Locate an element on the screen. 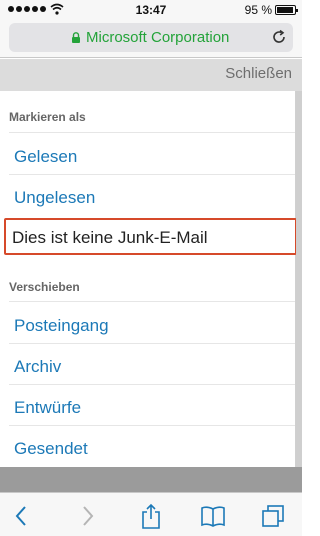 This screenshot has width=320, height=536. section-header-move: Verschieben is located at coordinates (44, 287).